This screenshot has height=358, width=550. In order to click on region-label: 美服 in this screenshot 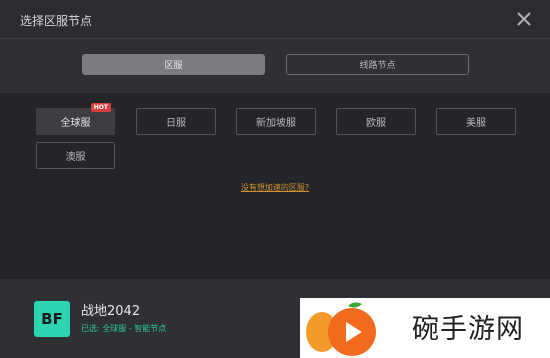, I will do `click(476, 123)`.